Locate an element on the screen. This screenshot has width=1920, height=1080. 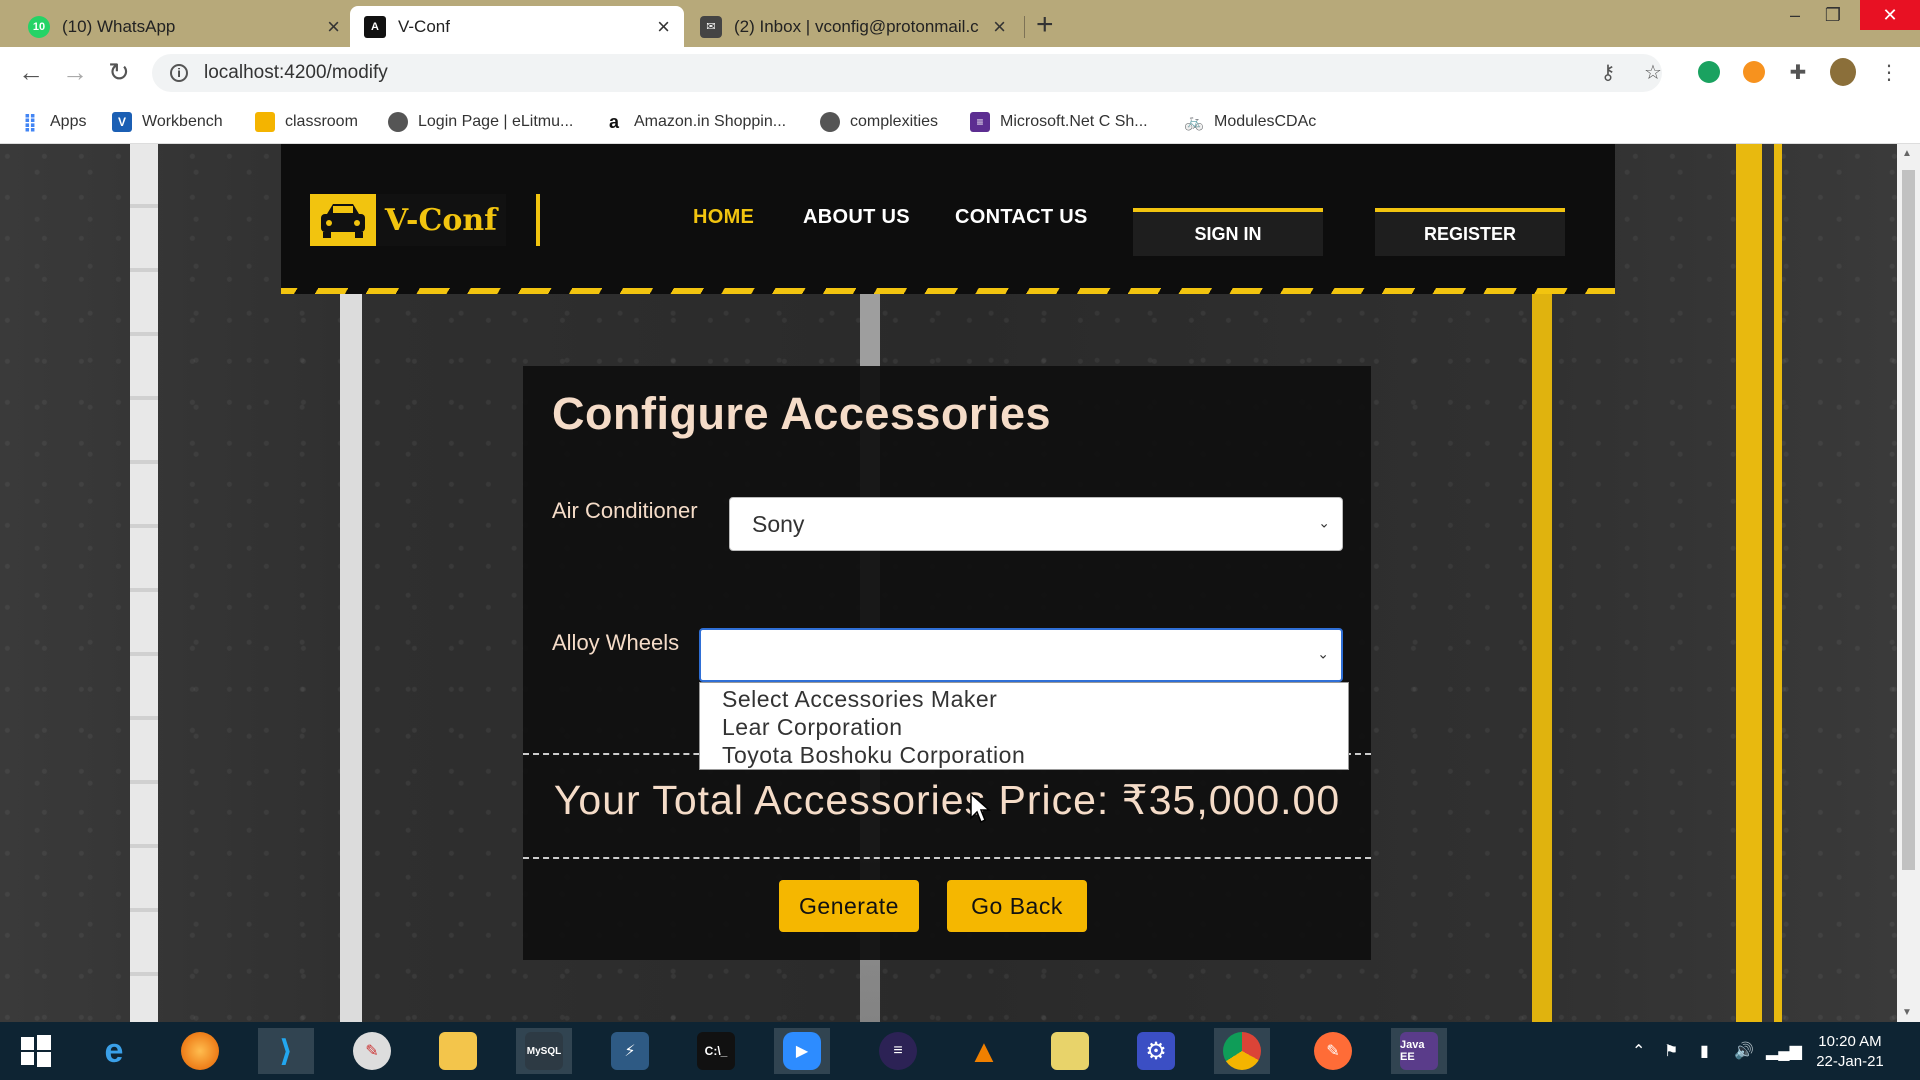
window-close-icon: ✕ is located at coordinates (1890, 15).